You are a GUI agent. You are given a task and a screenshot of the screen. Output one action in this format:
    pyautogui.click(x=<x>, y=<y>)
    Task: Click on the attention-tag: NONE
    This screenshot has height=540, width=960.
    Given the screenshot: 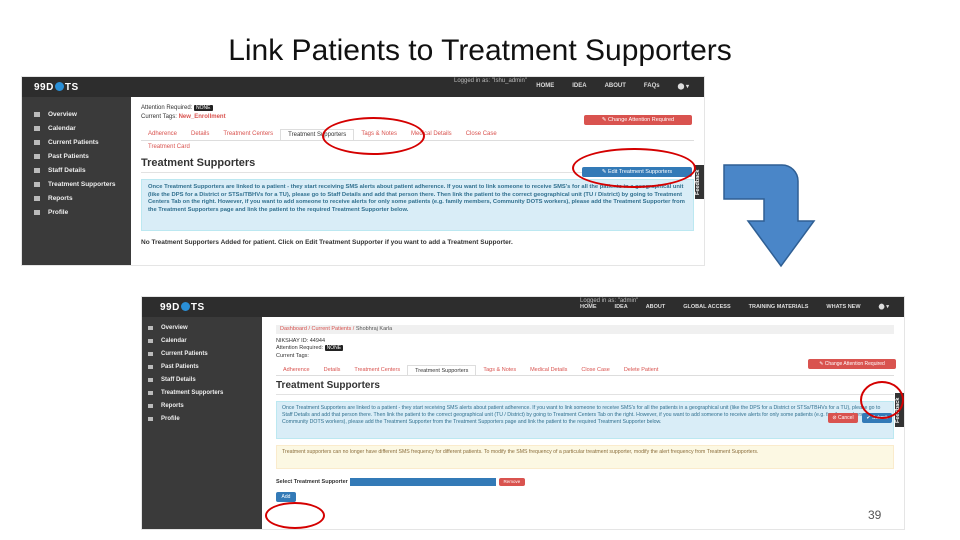 What is the action you would take?
    pyautogui.click(x=203, y=108)
    